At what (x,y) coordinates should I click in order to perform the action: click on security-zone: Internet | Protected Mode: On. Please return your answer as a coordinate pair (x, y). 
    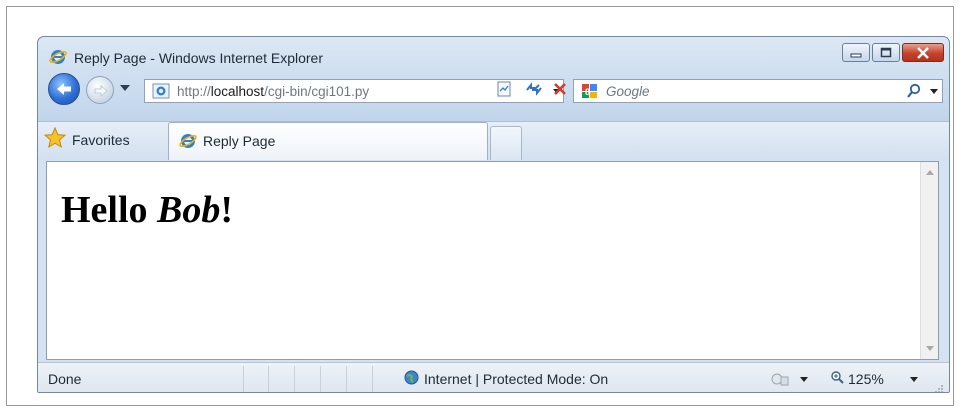
    Looking at the image, I should click on (506, 379).